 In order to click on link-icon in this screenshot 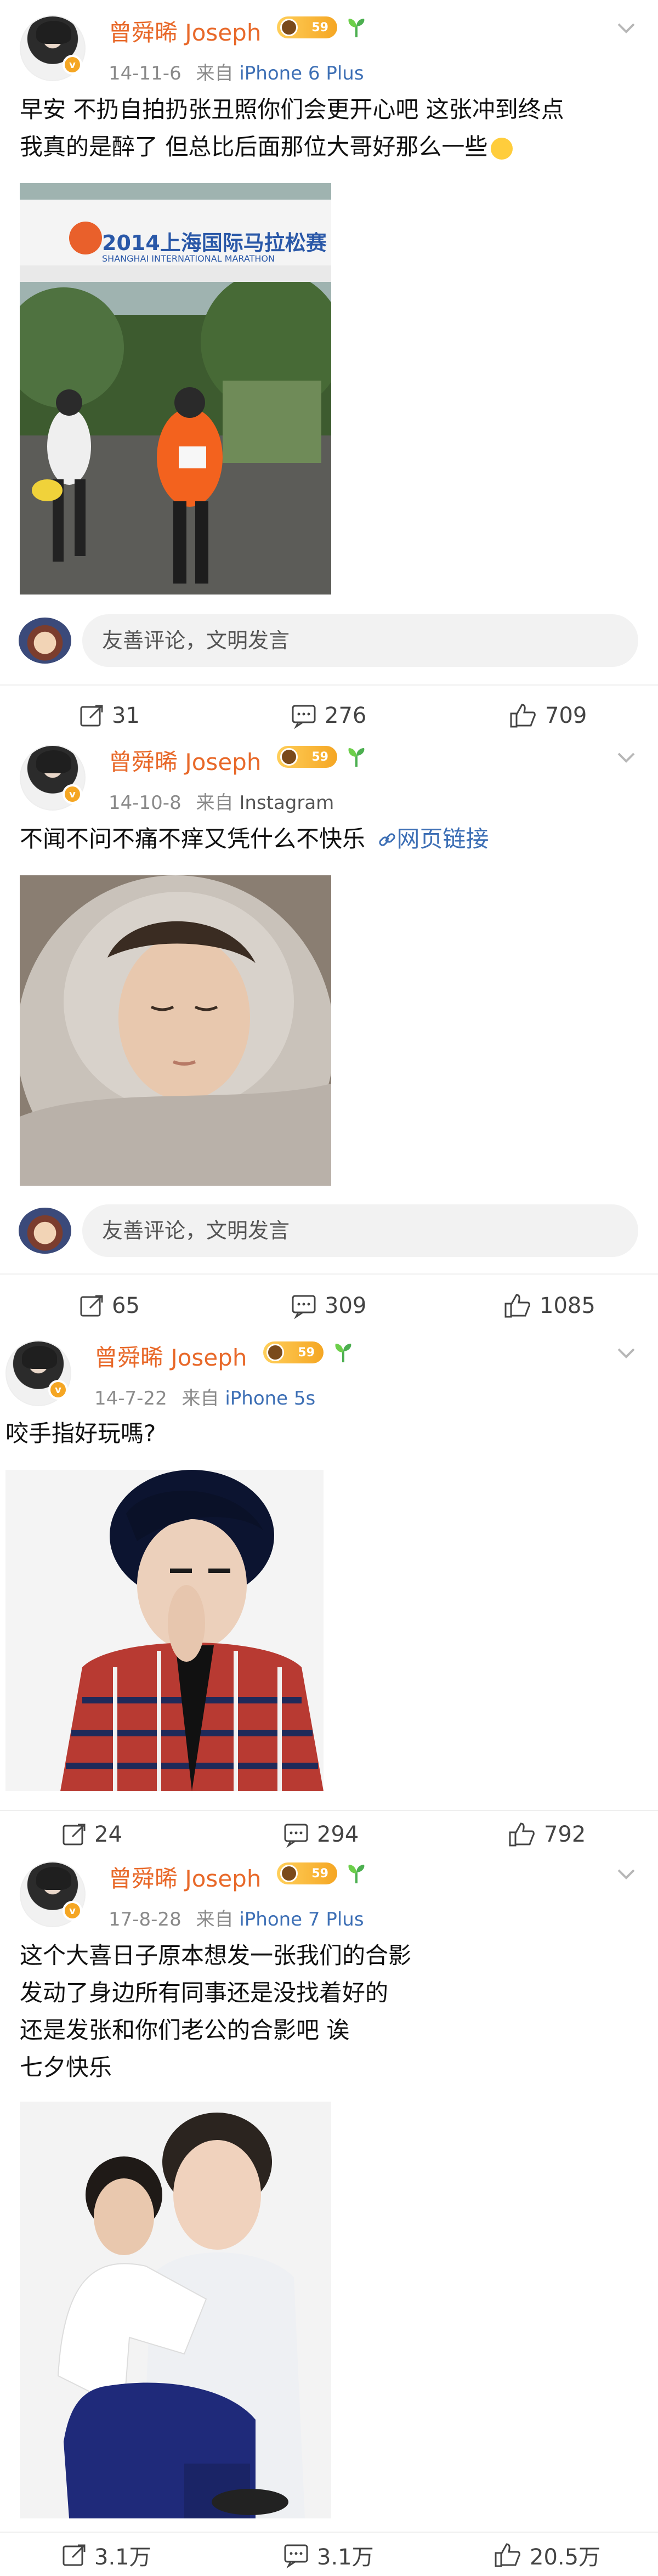, I will do `click(387, 839)`.